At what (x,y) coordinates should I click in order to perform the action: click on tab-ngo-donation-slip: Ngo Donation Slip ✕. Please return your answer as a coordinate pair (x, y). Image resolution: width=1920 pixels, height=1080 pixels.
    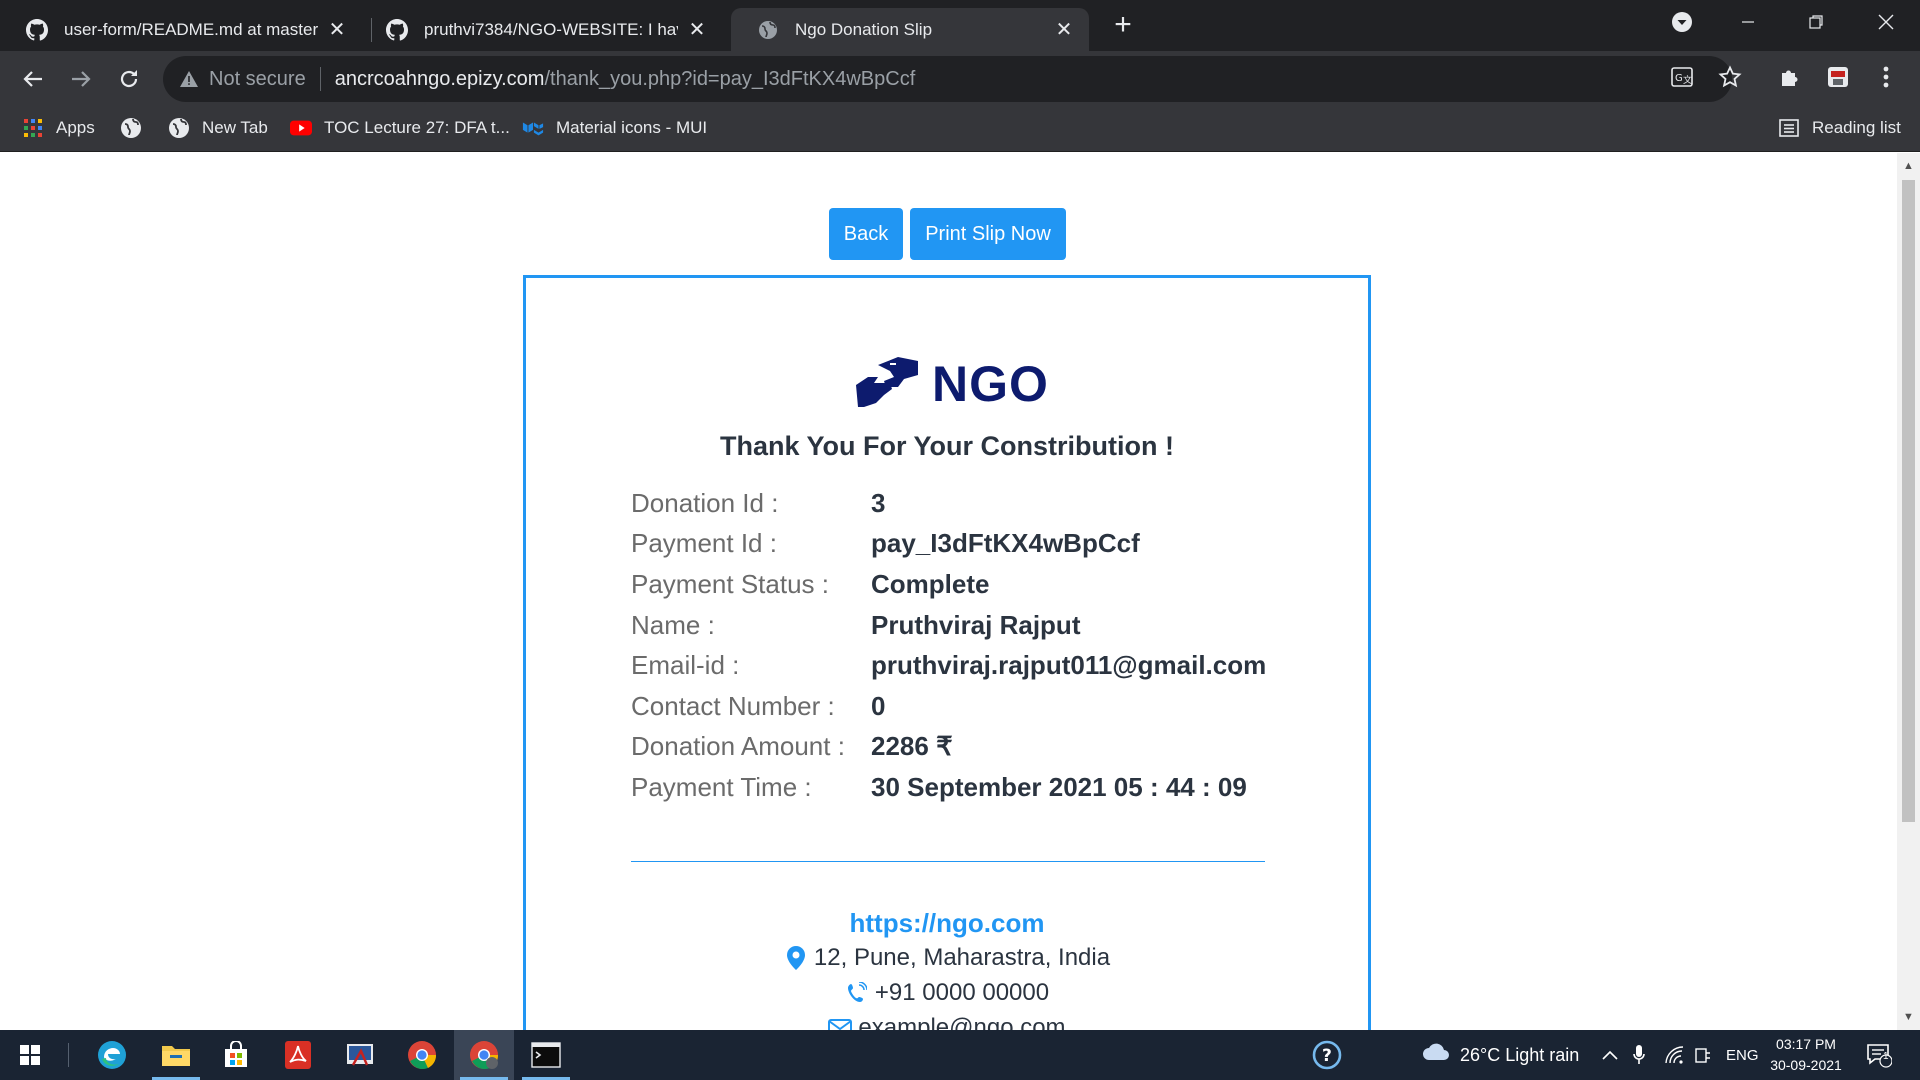
    Looking at the image, I should click on (910, 29).